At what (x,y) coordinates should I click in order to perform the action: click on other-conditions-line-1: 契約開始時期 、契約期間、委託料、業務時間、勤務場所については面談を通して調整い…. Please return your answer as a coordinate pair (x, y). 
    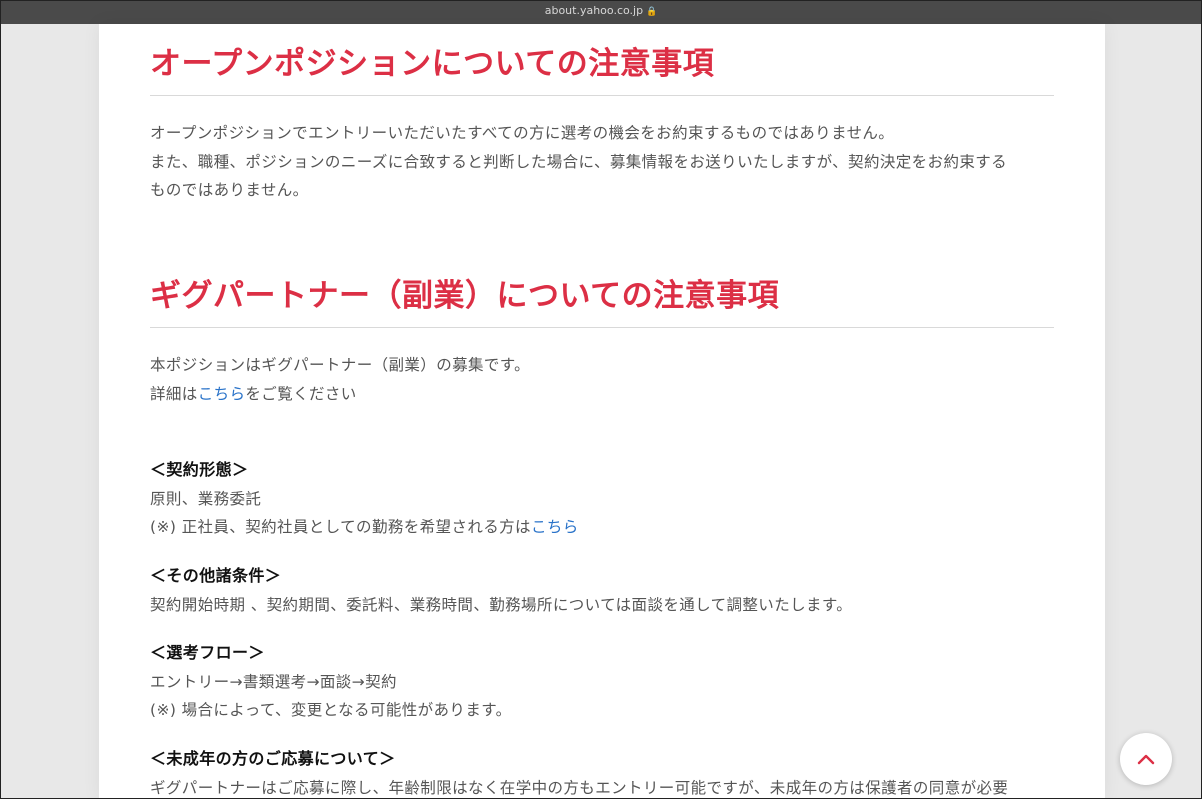
    Looking at the image, I should click on (501, 604).